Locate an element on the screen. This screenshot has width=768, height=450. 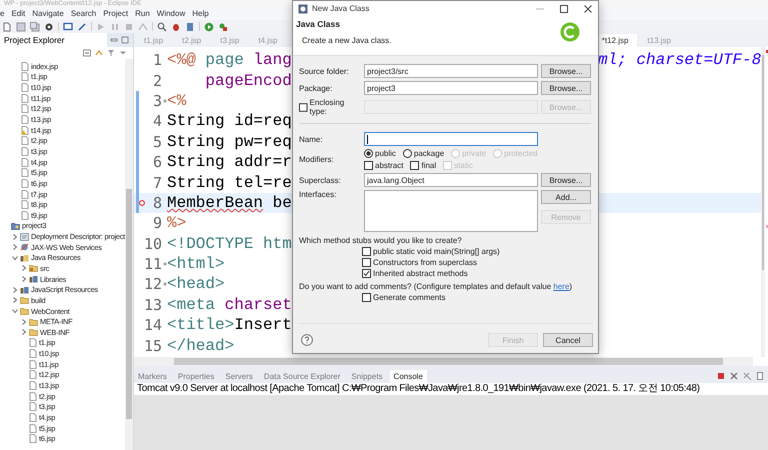
panel-tab: Servers is located at coordinates (239, 376).